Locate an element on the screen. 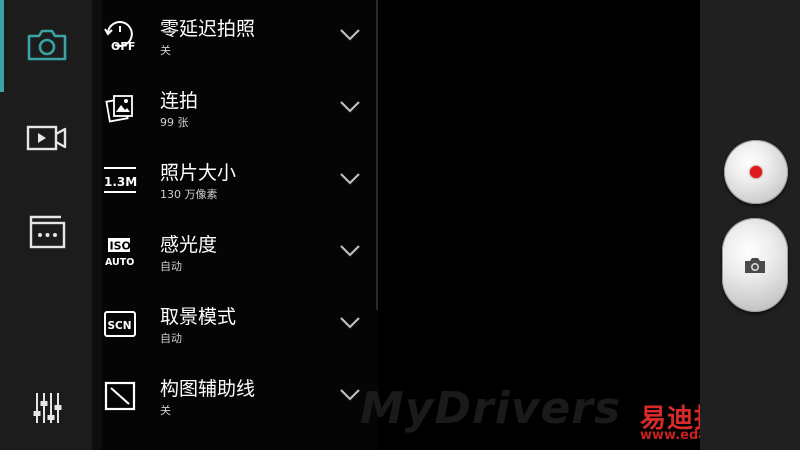 Image resolution: width=800 pixels, height=450 pixels. burst-icon is located at coordinates (120, 108).